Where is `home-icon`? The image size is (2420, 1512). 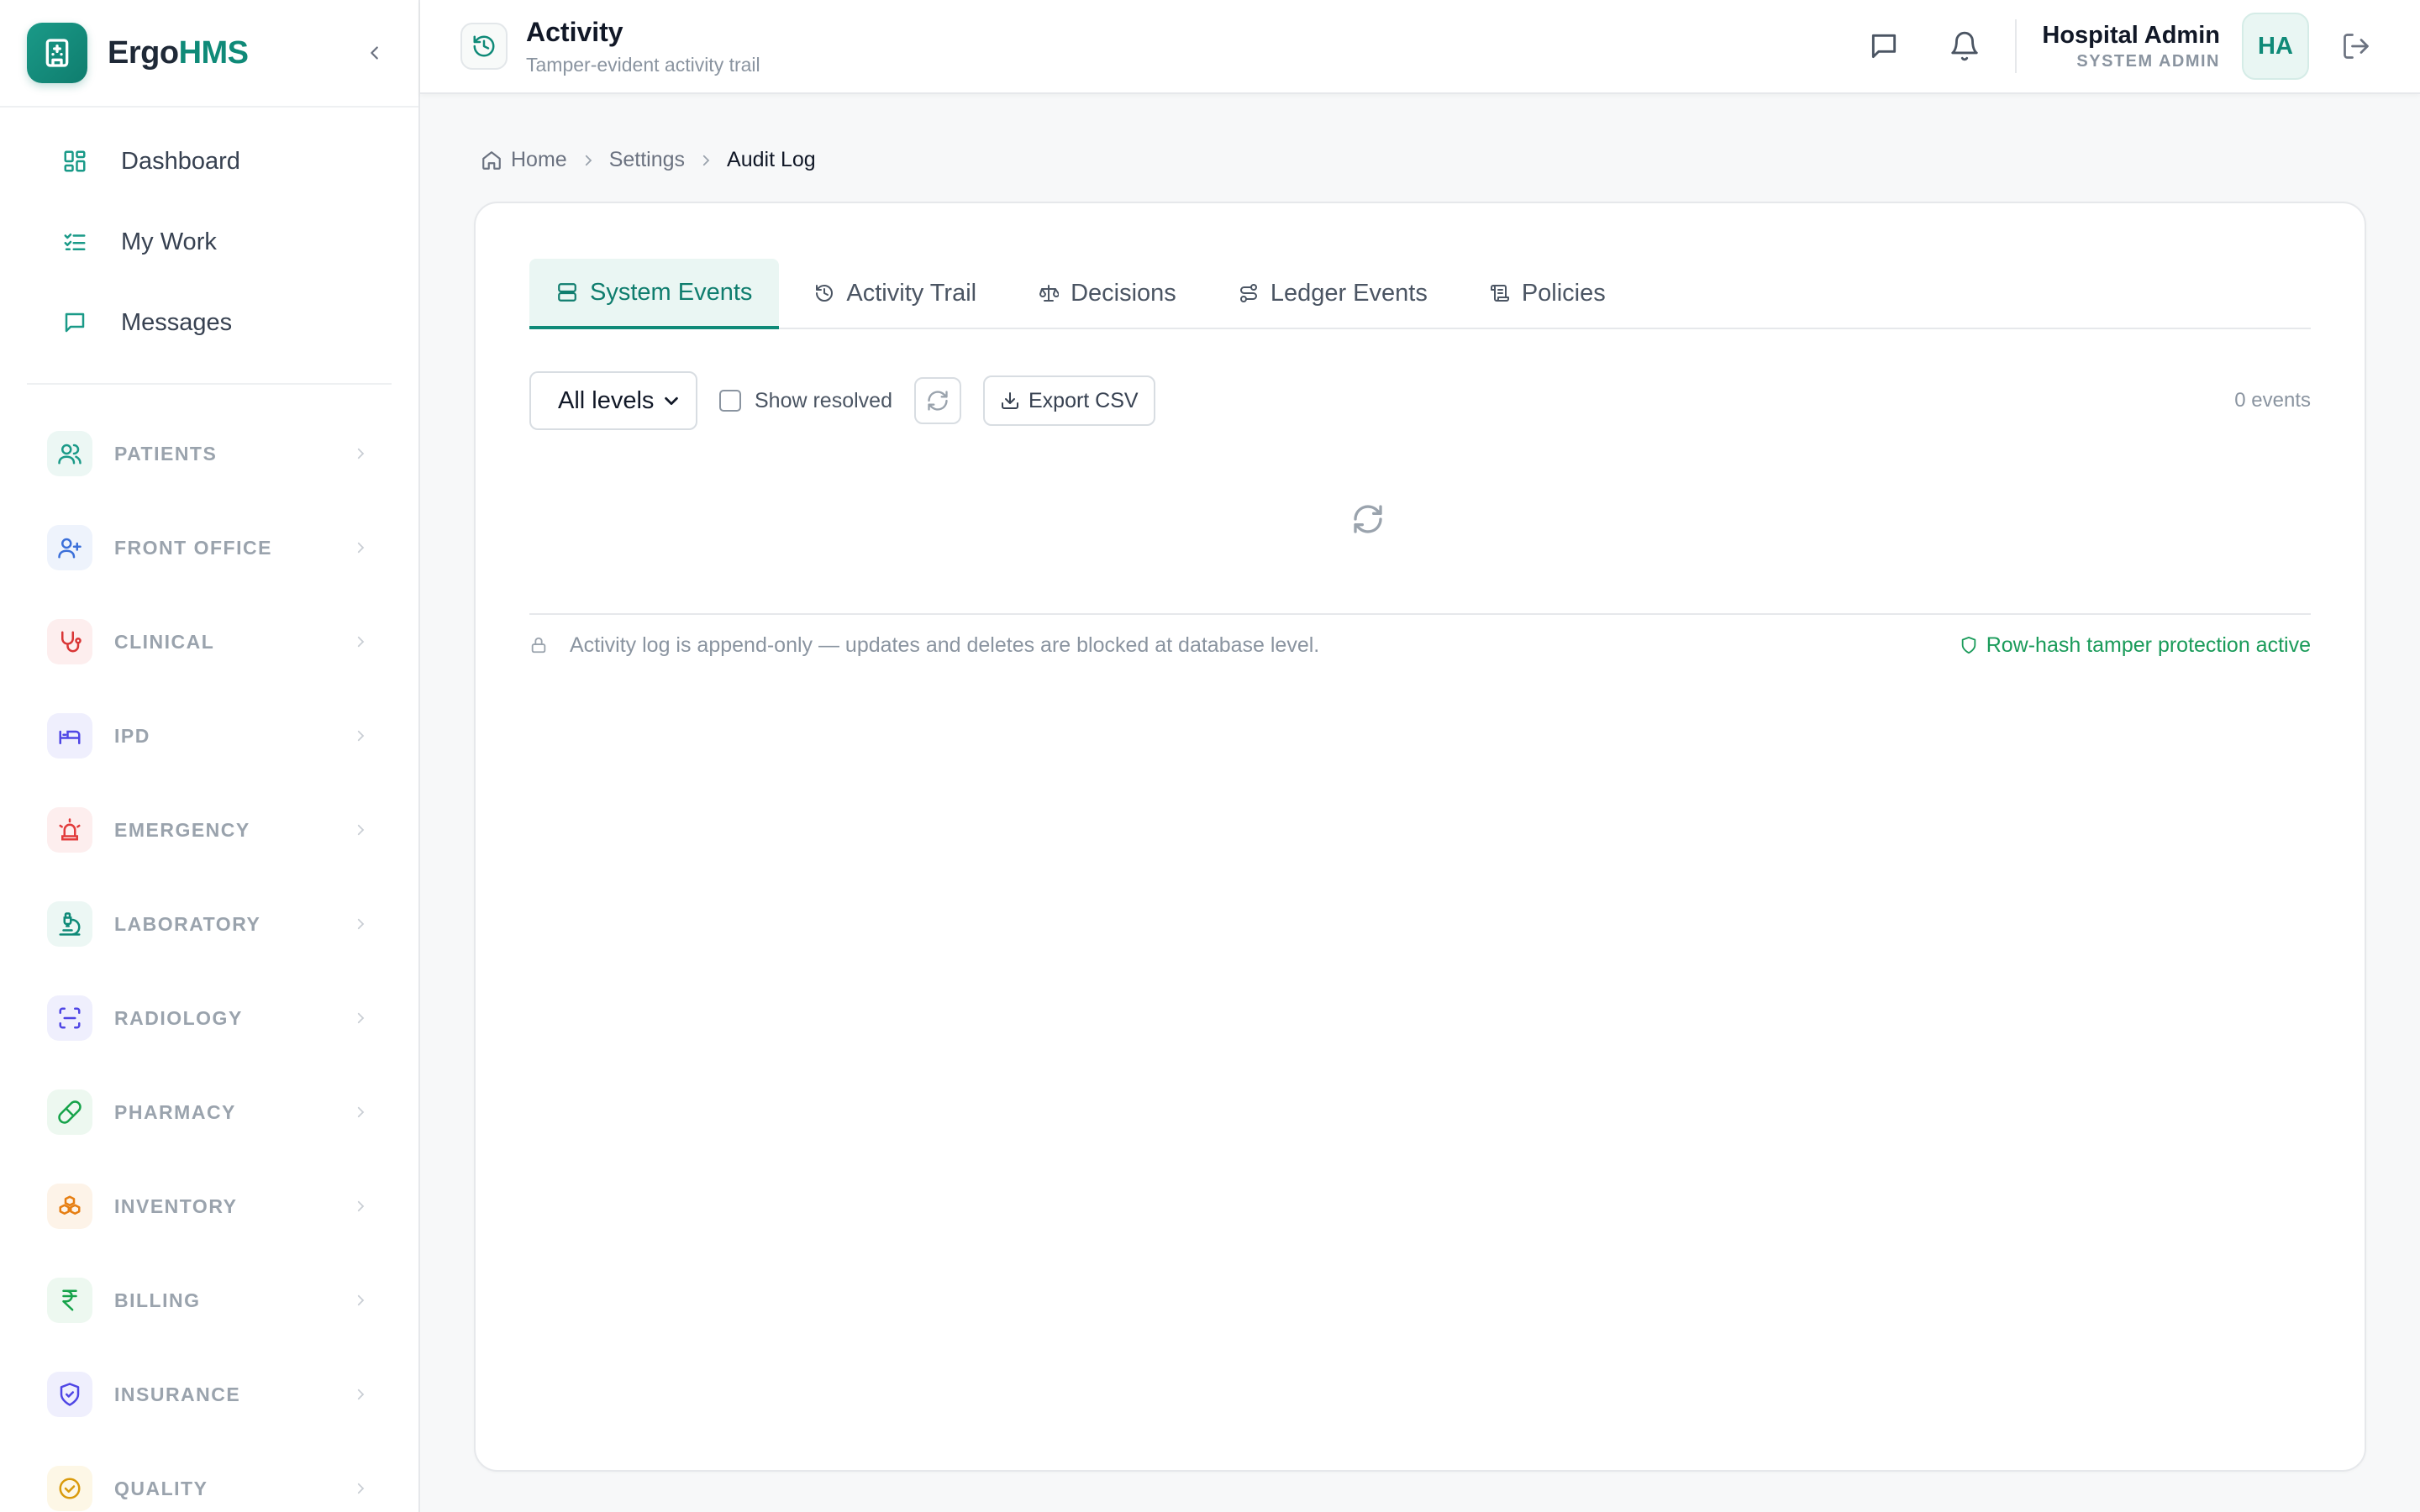 home-icon is located at coordinates (492, 160).